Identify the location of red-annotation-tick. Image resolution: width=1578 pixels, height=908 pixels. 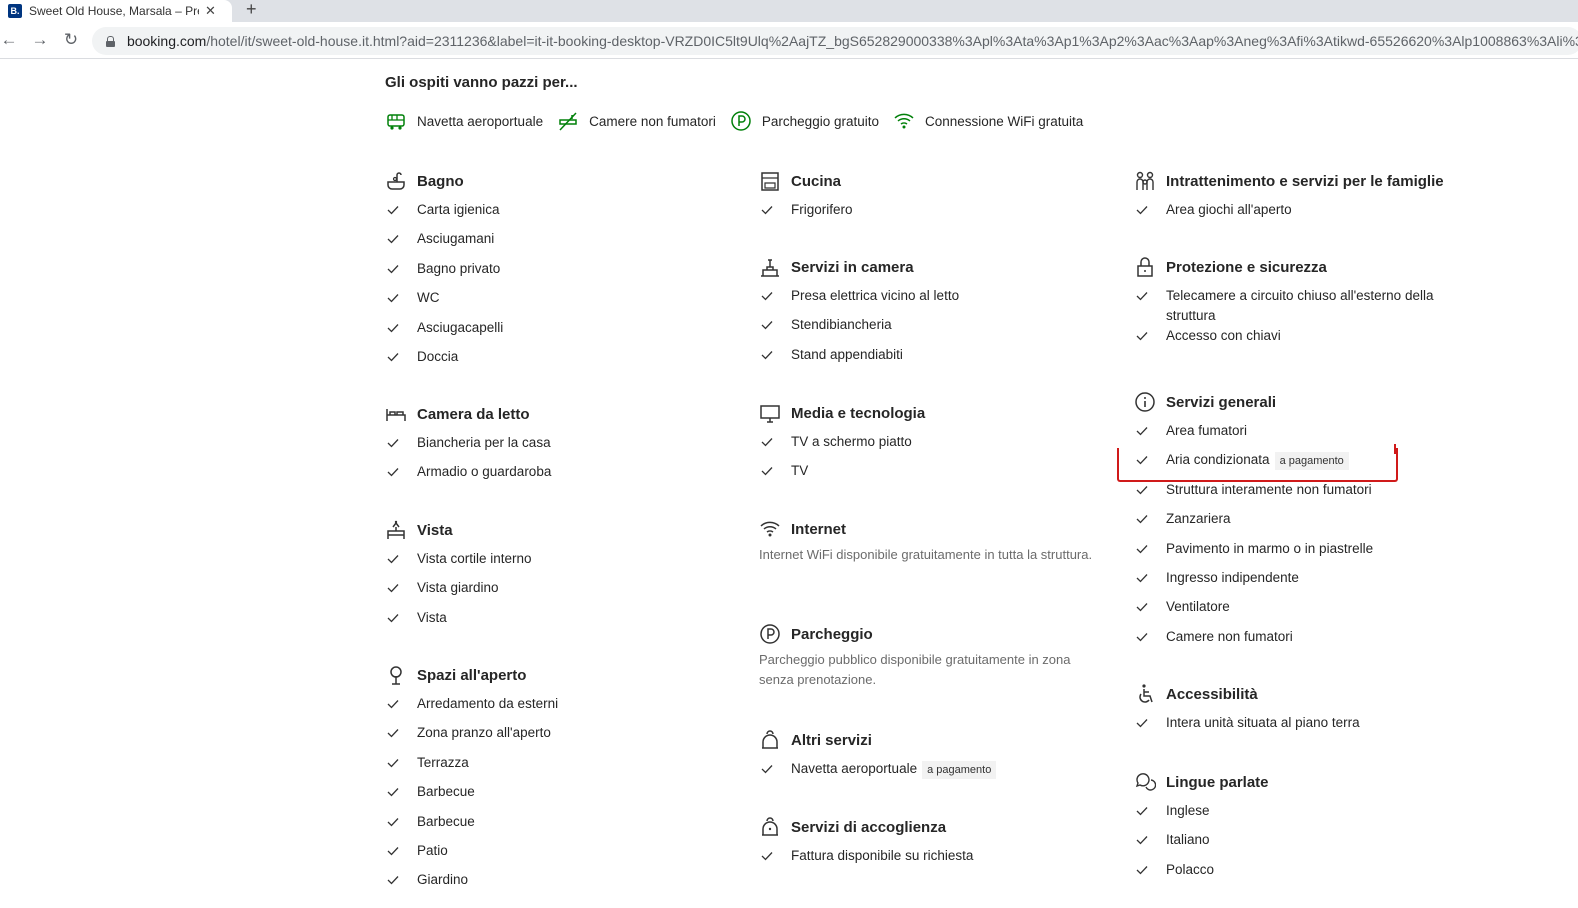
(1395, 449).